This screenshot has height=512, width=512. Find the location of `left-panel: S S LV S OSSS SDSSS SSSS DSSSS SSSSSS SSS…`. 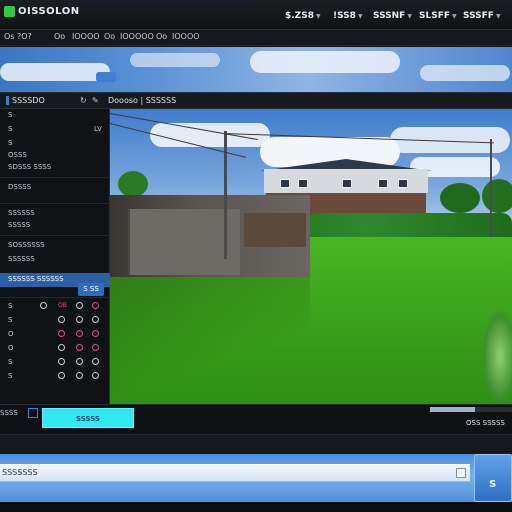

left-panel: S S LV S OSSS SDSSS SSSS DSSSS SSSSSS SSS… is located at coordinates (55, 256).